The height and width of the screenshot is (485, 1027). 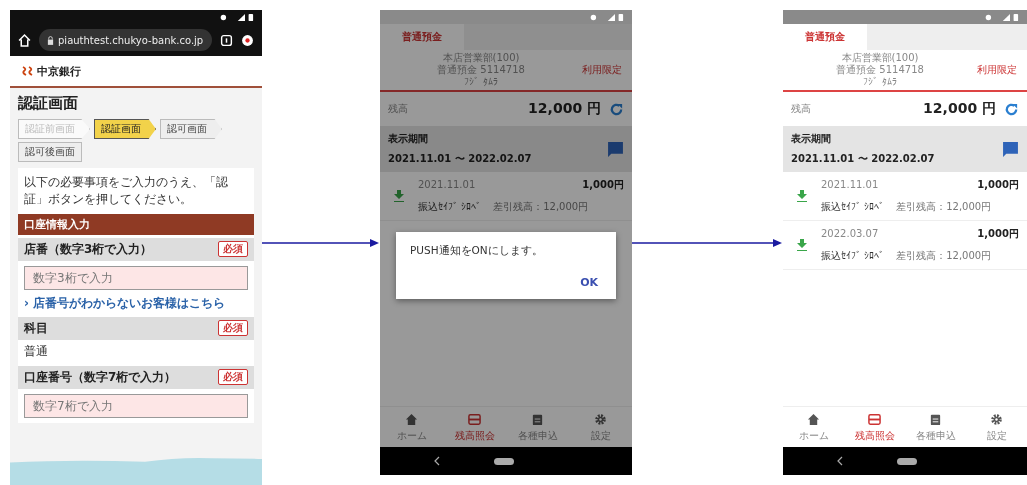 I want to click on nav-item: ホーム, so click(x=813, y=428).